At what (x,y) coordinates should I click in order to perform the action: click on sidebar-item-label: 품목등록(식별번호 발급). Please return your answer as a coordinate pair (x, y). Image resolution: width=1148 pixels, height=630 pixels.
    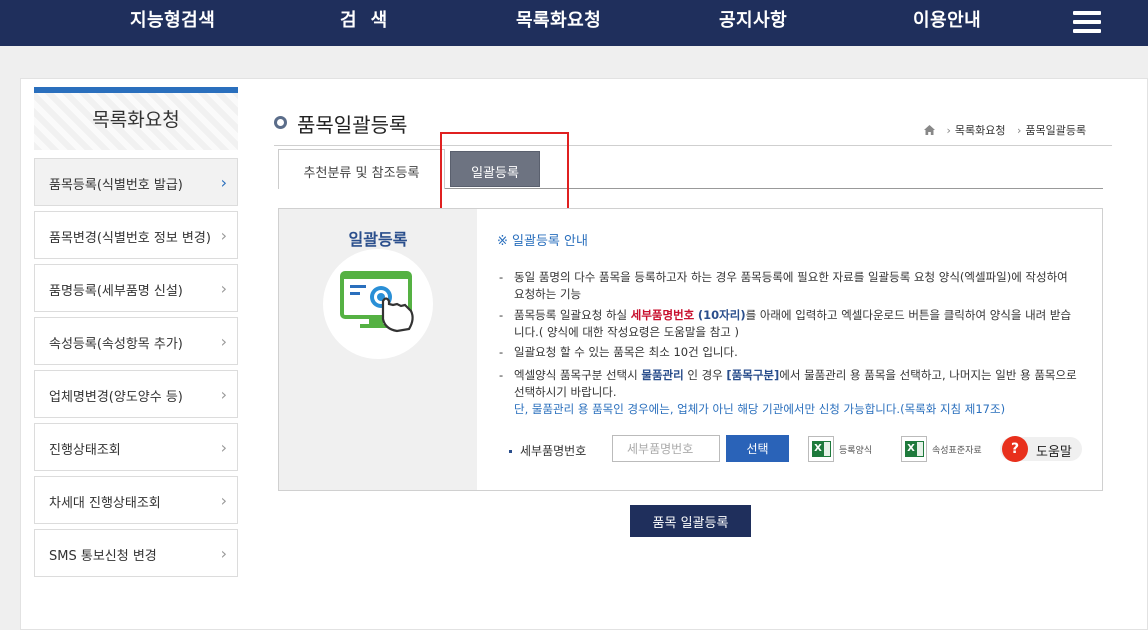
    Looking at the image, I should click on (116, 185).